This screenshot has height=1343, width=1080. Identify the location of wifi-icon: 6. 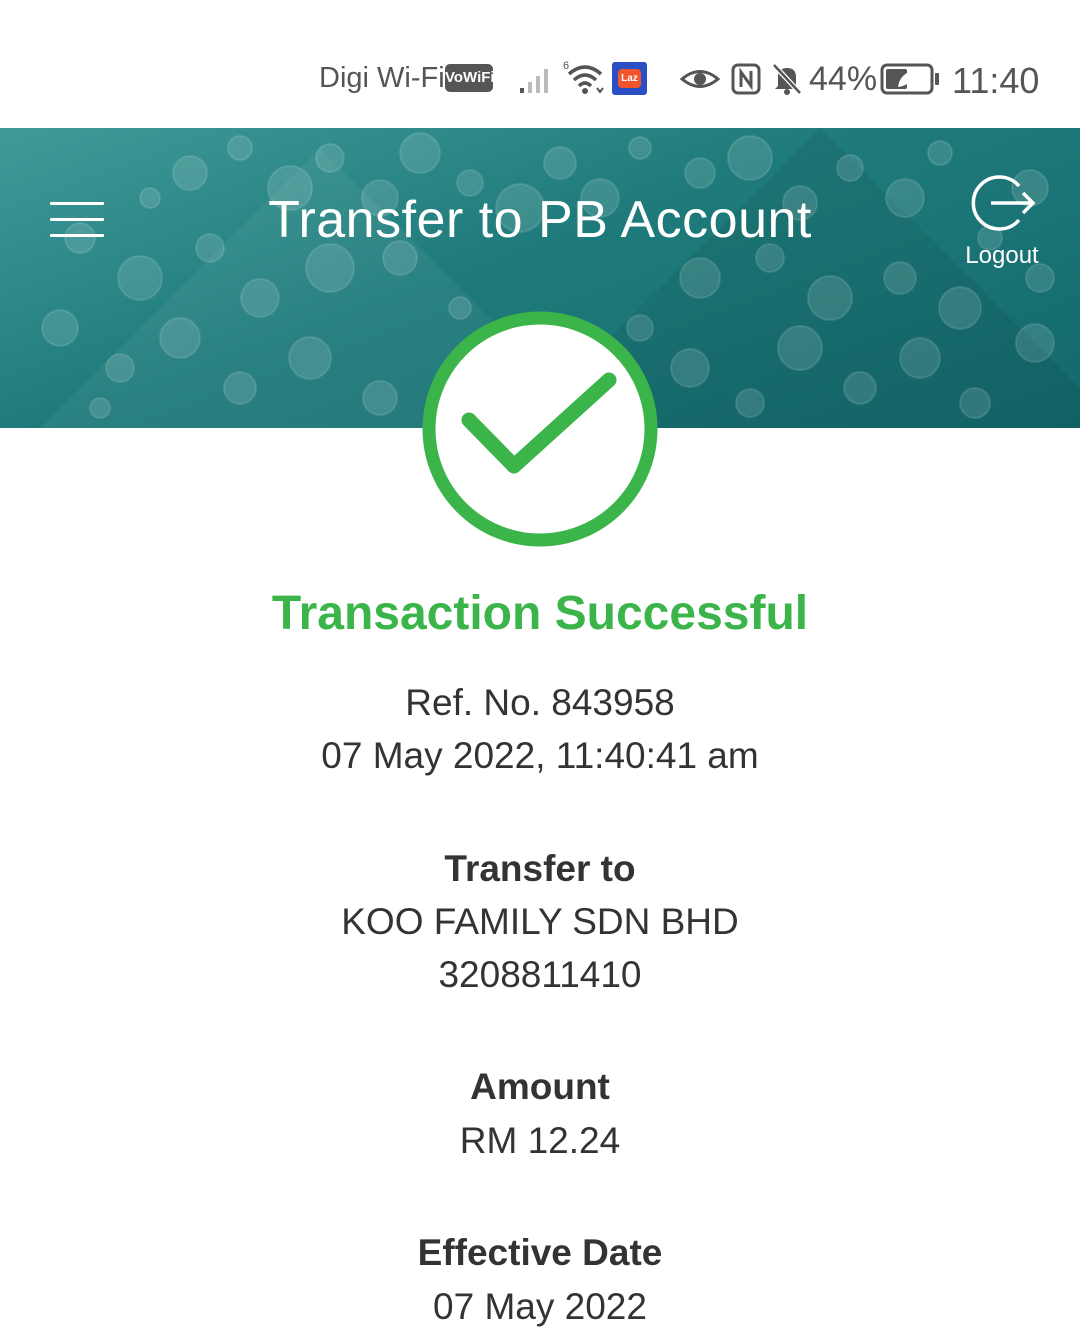
(583, 77).